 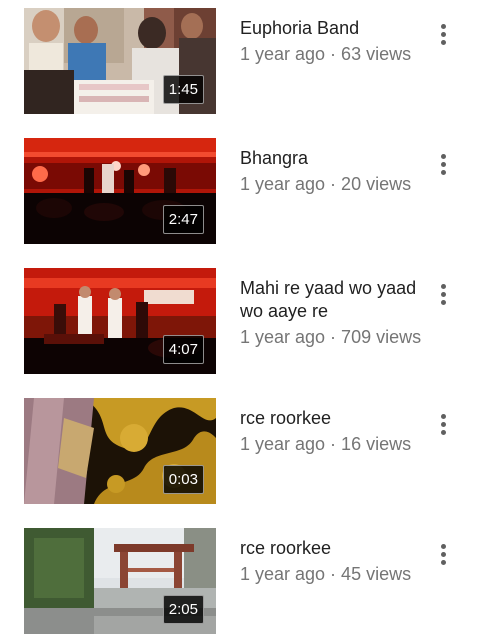 I want to click on video-meta-4: rce roorkee 1 year ago · 16 views, so click(x=335, y=426).